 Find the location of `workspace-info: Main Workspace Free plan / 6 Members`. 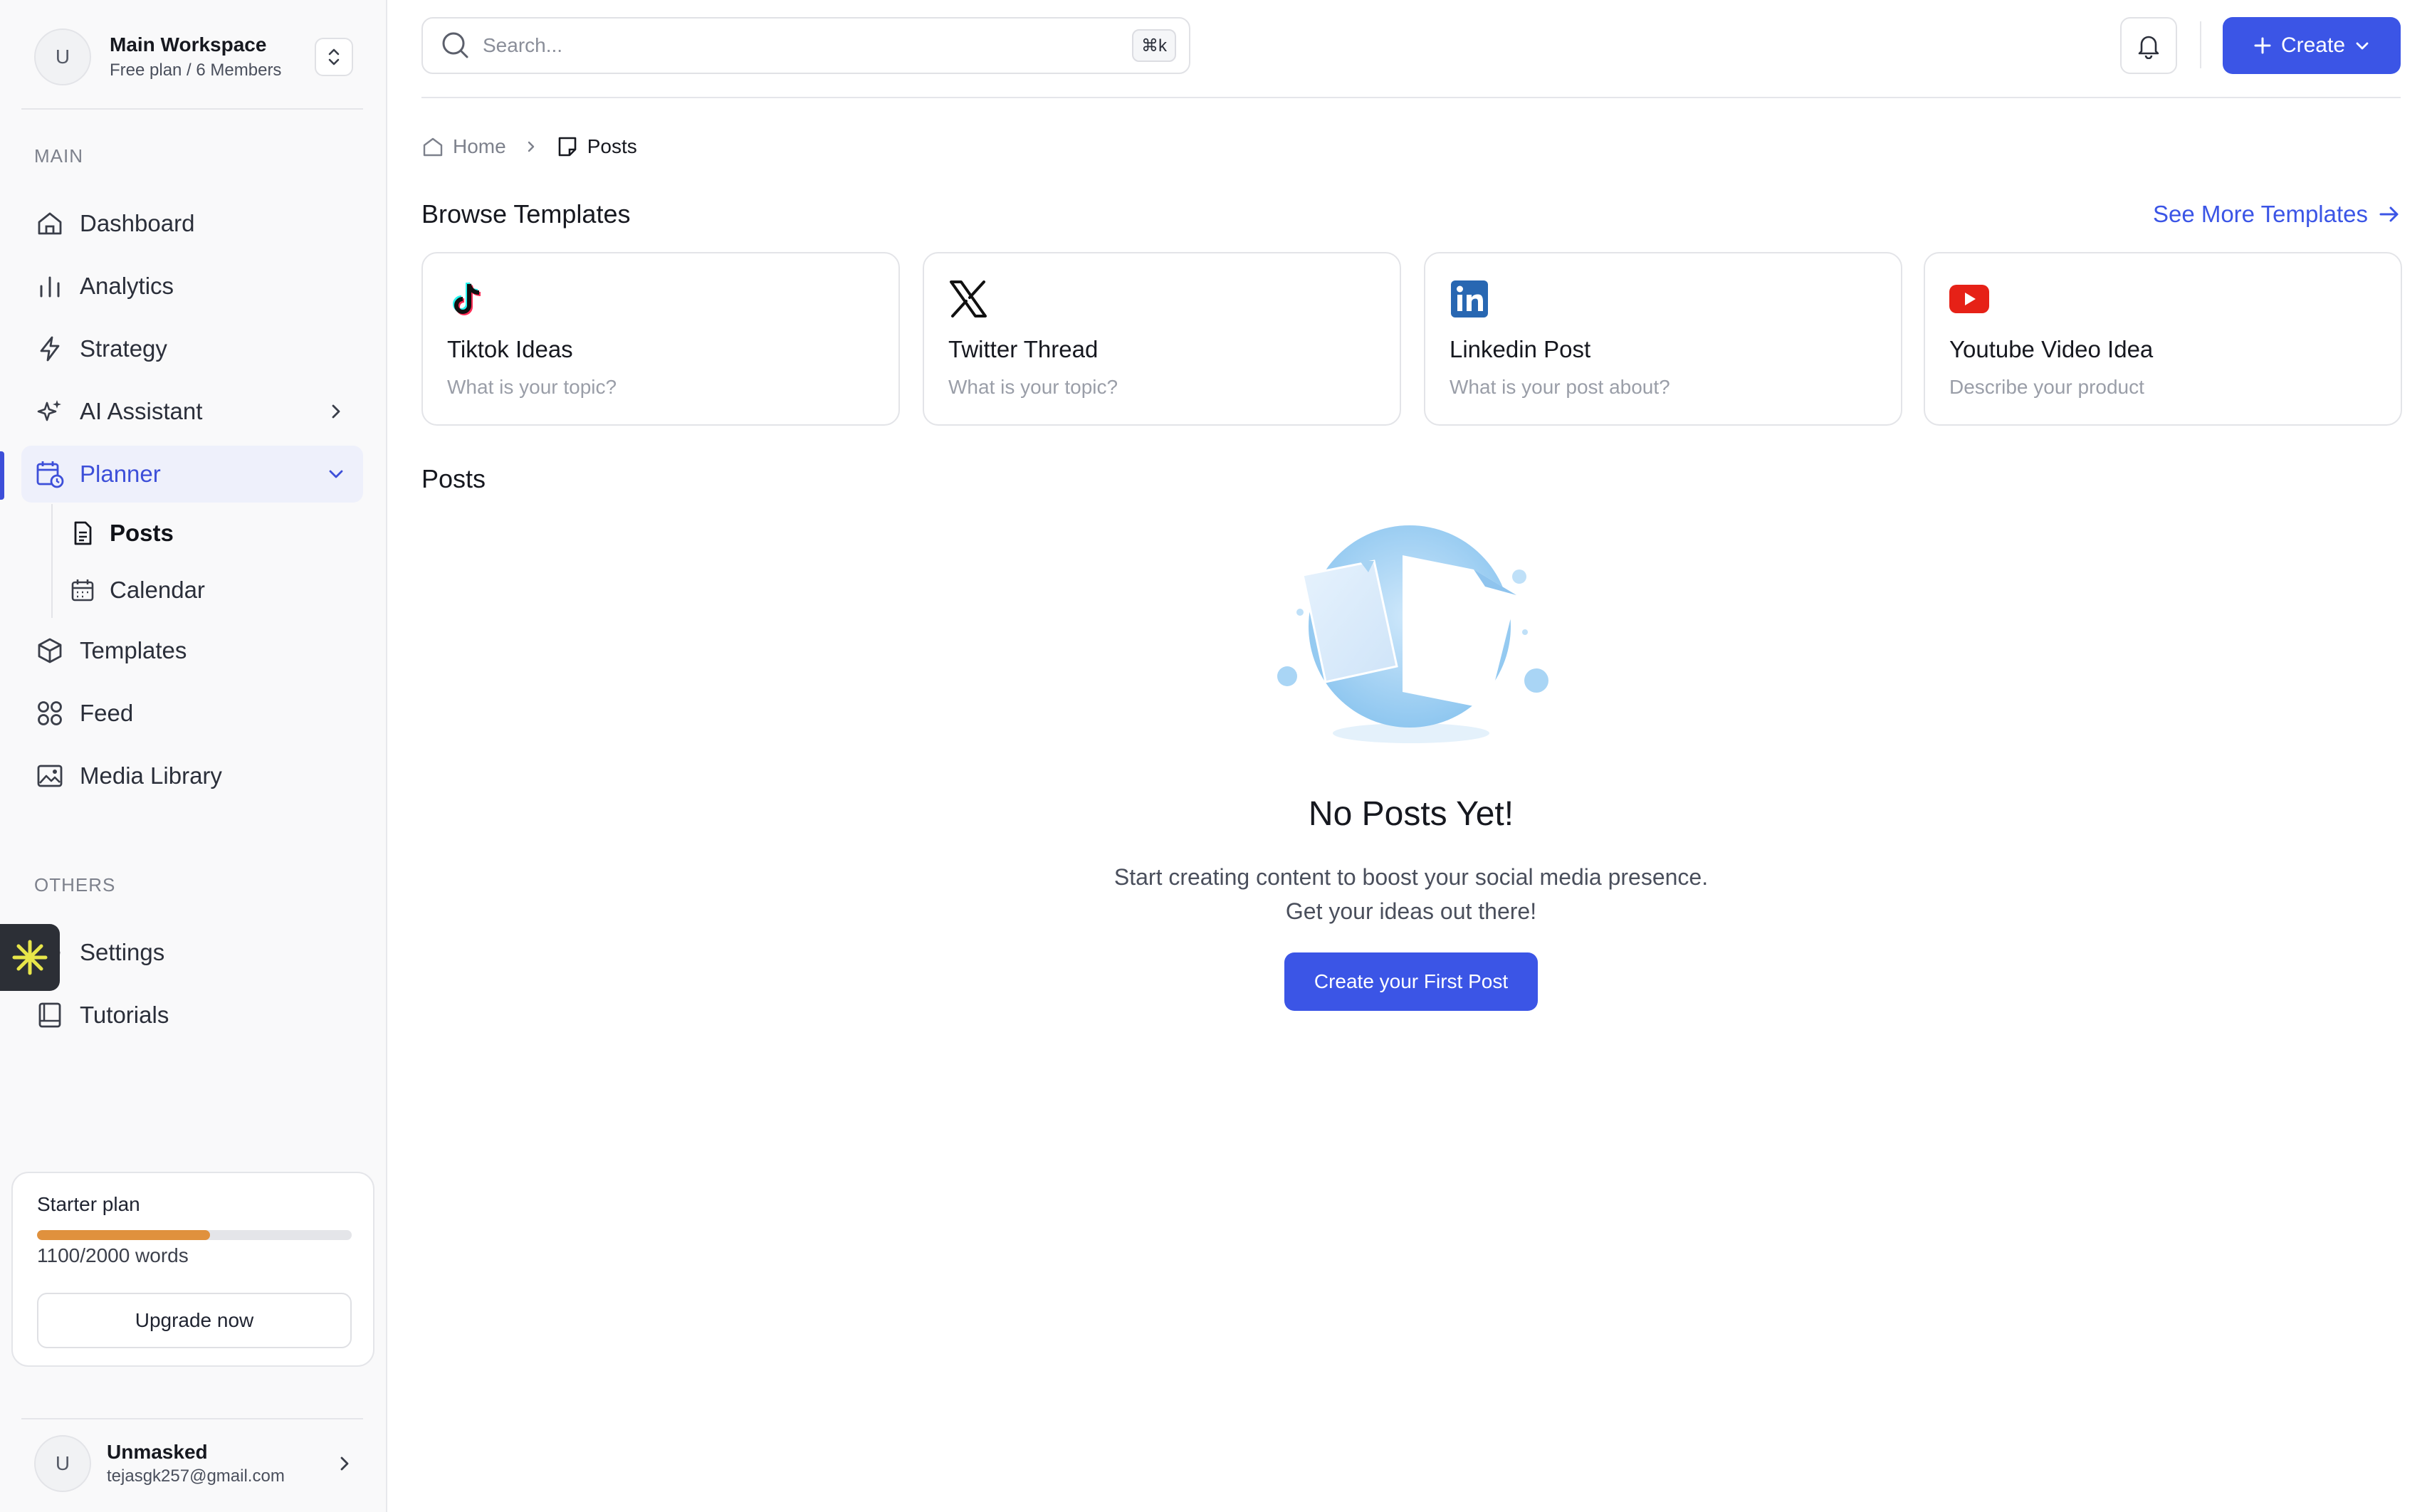

workspace-info: Main Workspace Free plan / 6 Members is located at coordinates (212, 56).